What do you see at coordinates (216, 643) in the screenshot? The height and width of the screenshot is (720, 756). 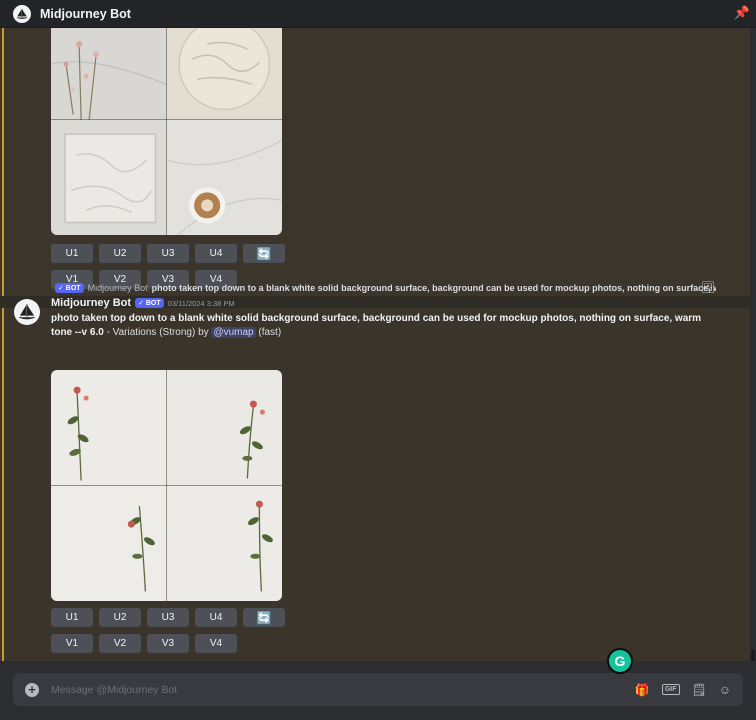 I see `v4-button: V4` at bounding box center [216, 643].